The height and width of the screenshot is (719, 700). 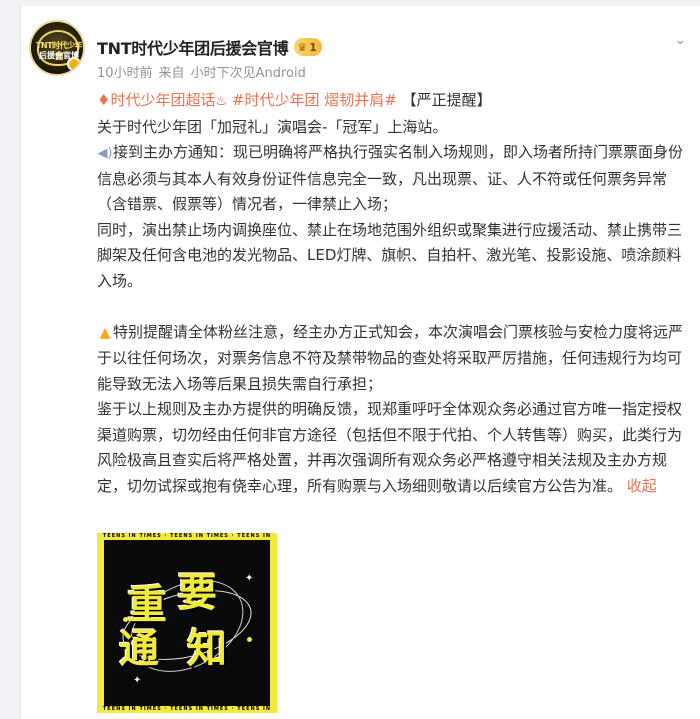 I want to click on content-intro: 关于时代少年团「加冠礼」演唱会-「冠军」上海站。, so click(x=272, y=126).